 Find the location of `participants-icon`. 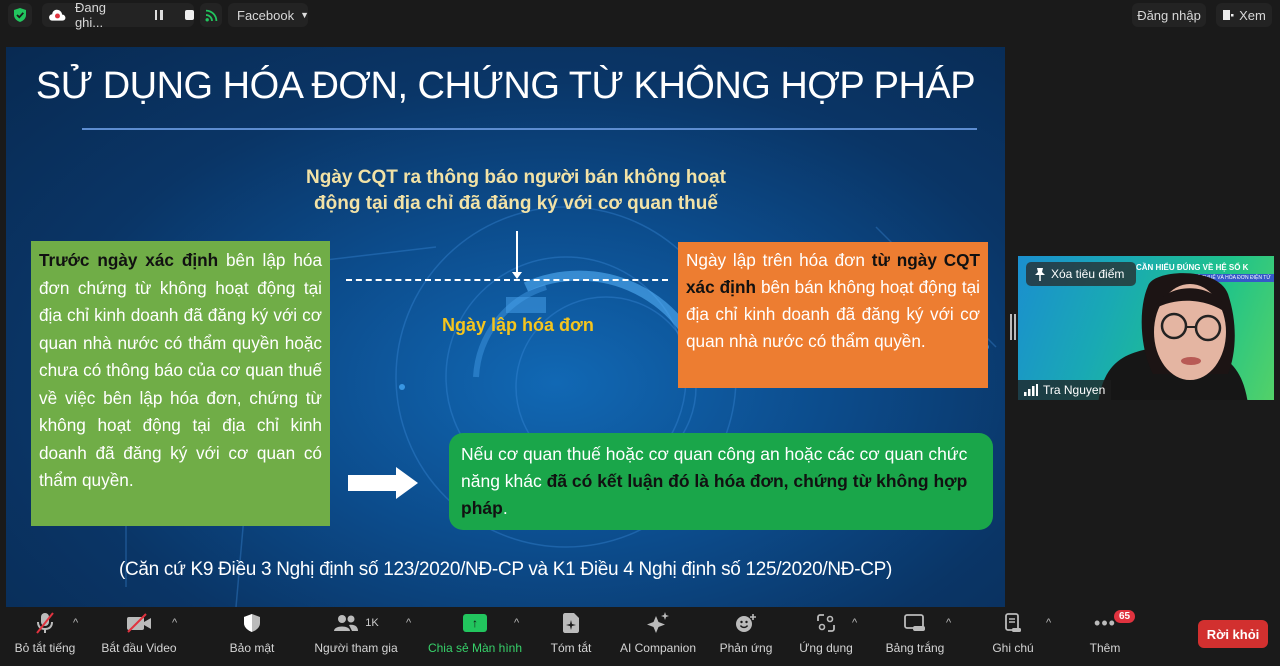

participants-icon is located at coordinates (346, 623).